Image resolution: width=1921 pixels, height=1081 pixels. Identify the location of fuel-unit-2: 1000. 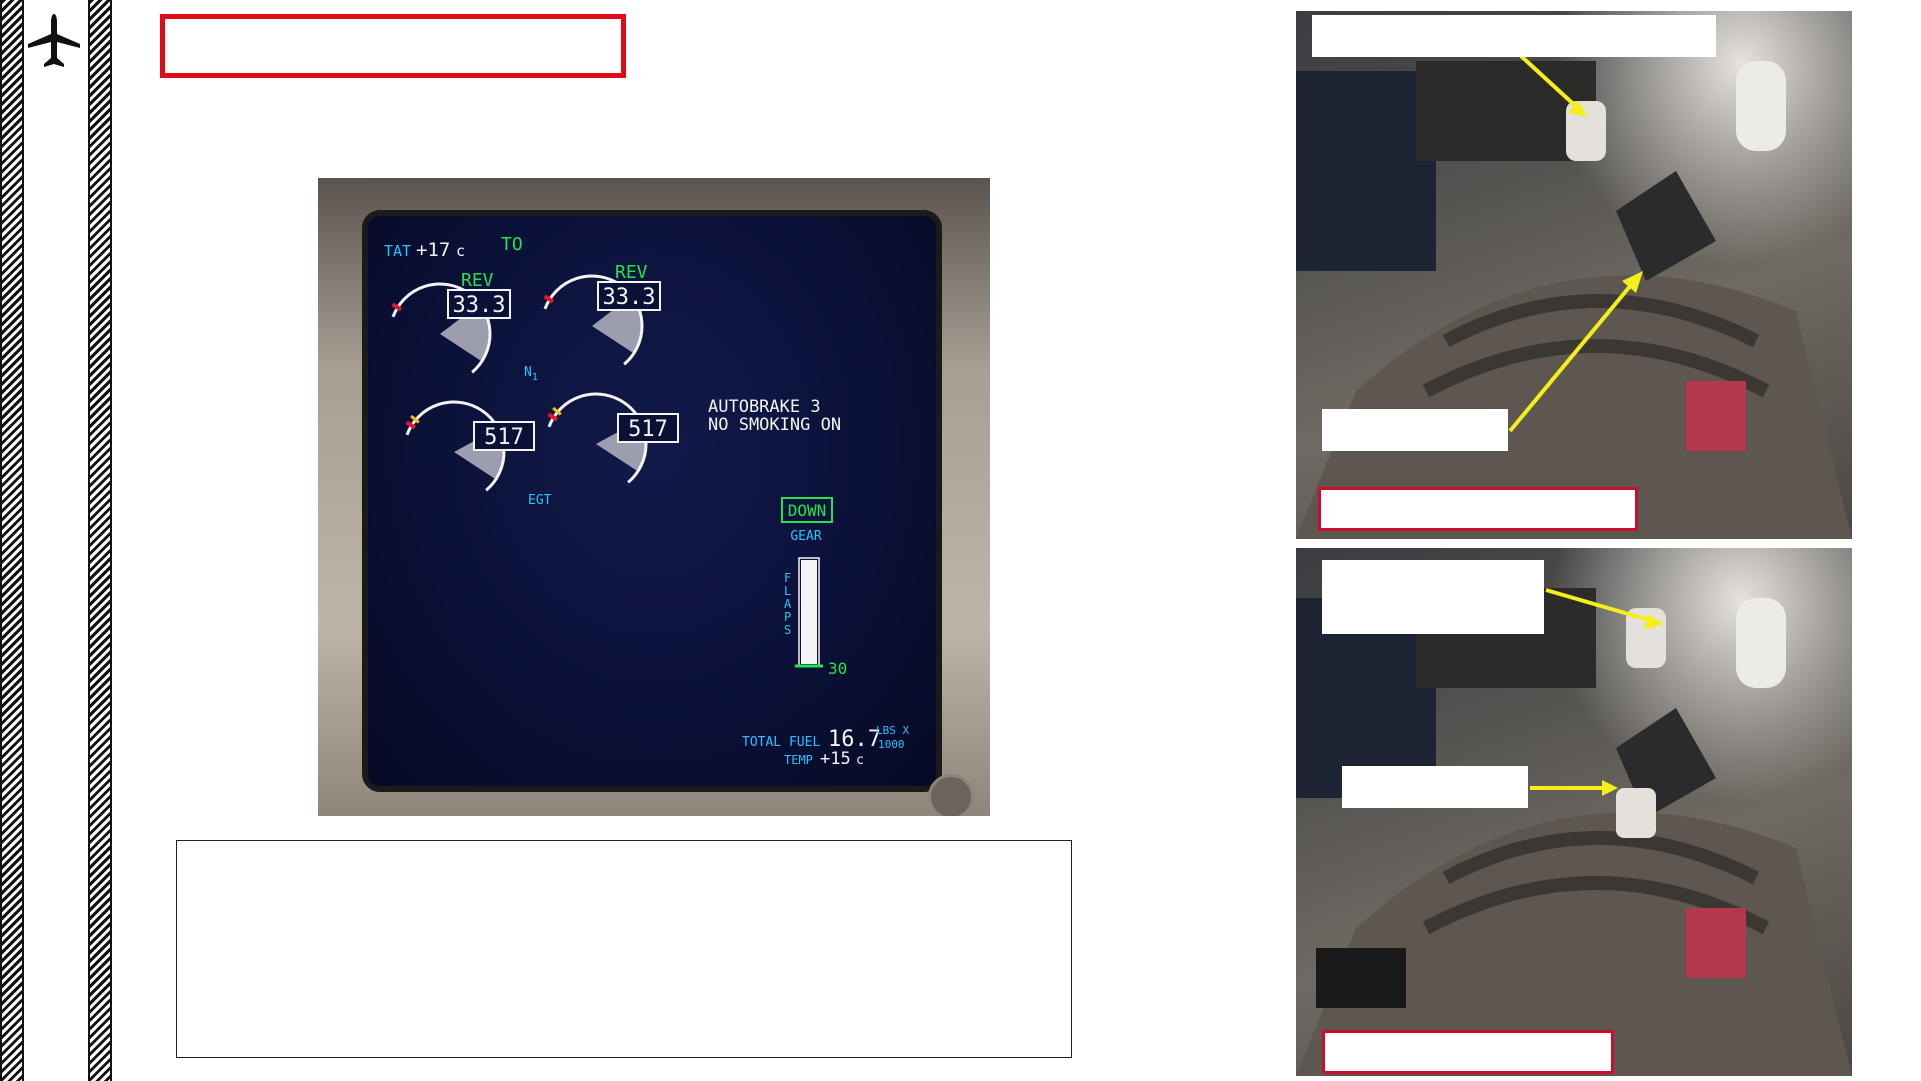
(891, 744).